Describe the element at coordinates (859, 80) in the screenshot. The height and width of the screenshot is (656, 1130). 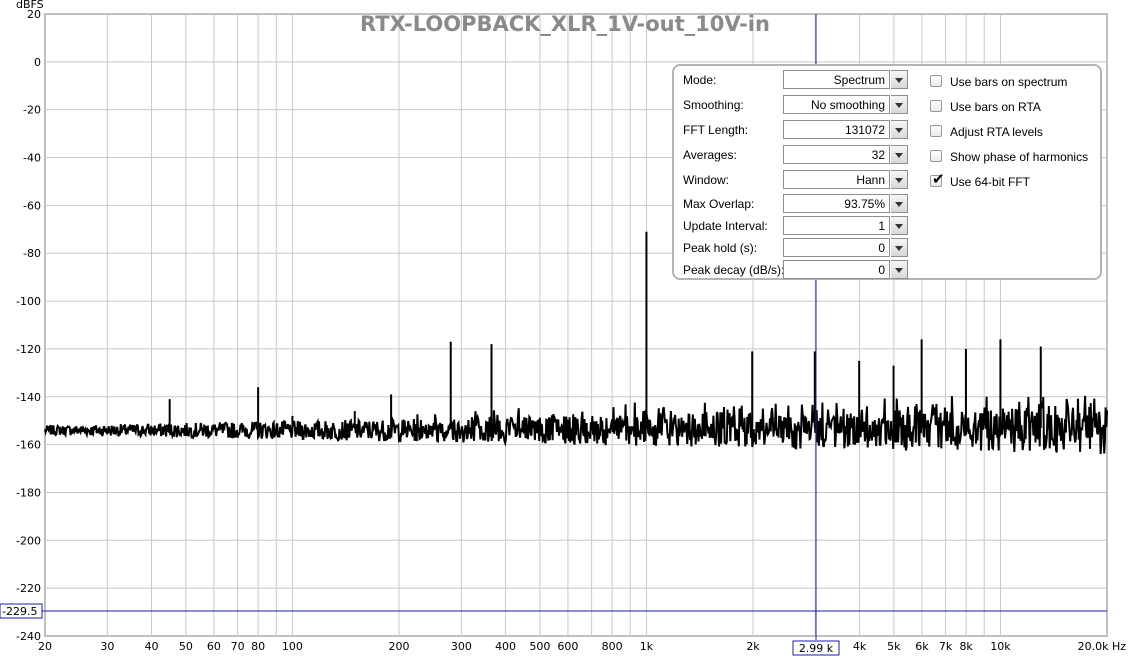
I see `setting-value: Spectrum` at that location.